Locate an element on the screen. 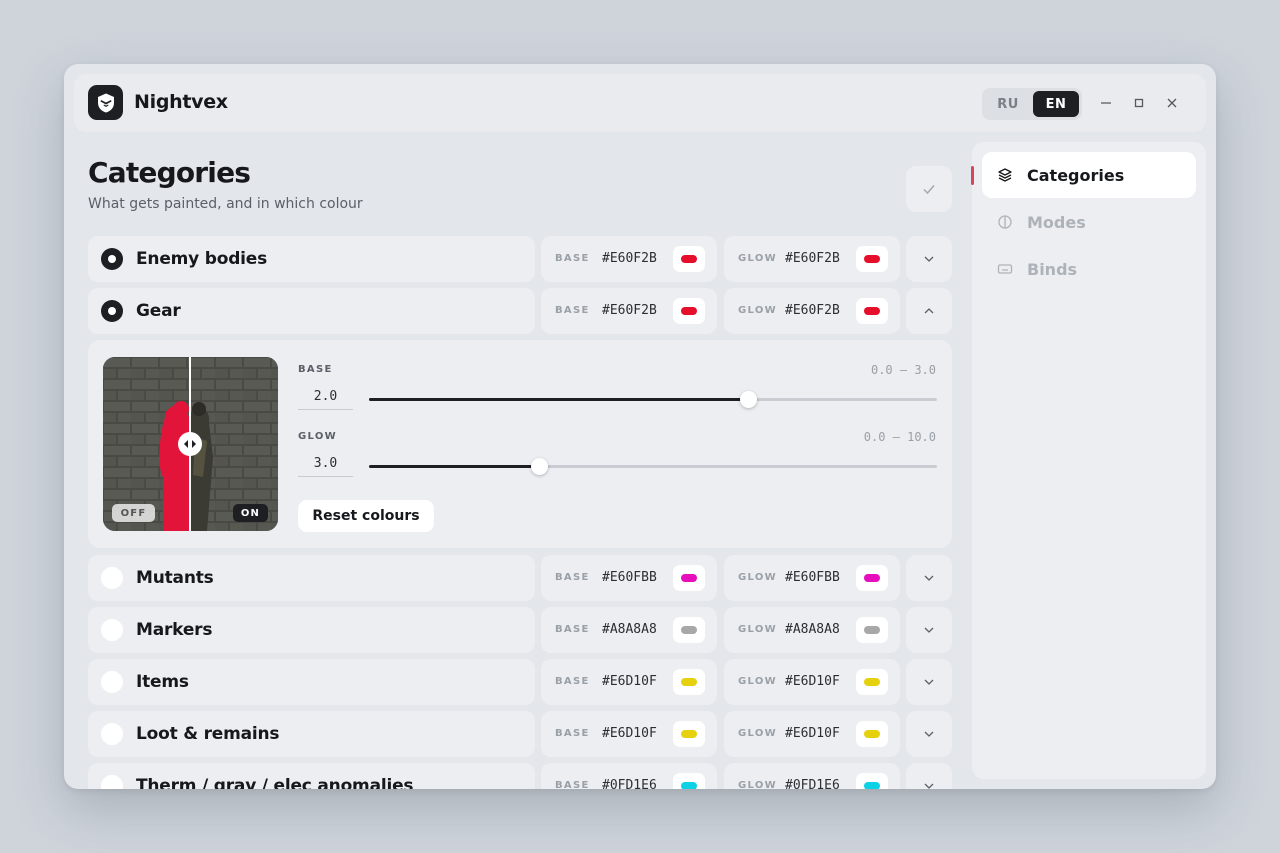 The height and width of the screenshot is (853, 1280). check-icon is located at coordinates (929, 190).